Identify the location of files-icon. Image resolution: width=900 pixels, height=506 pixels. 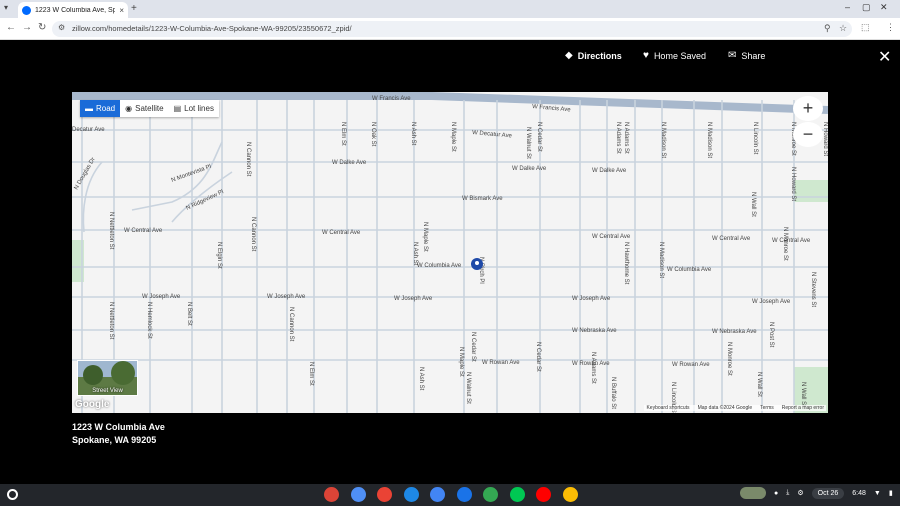
(437, 494).